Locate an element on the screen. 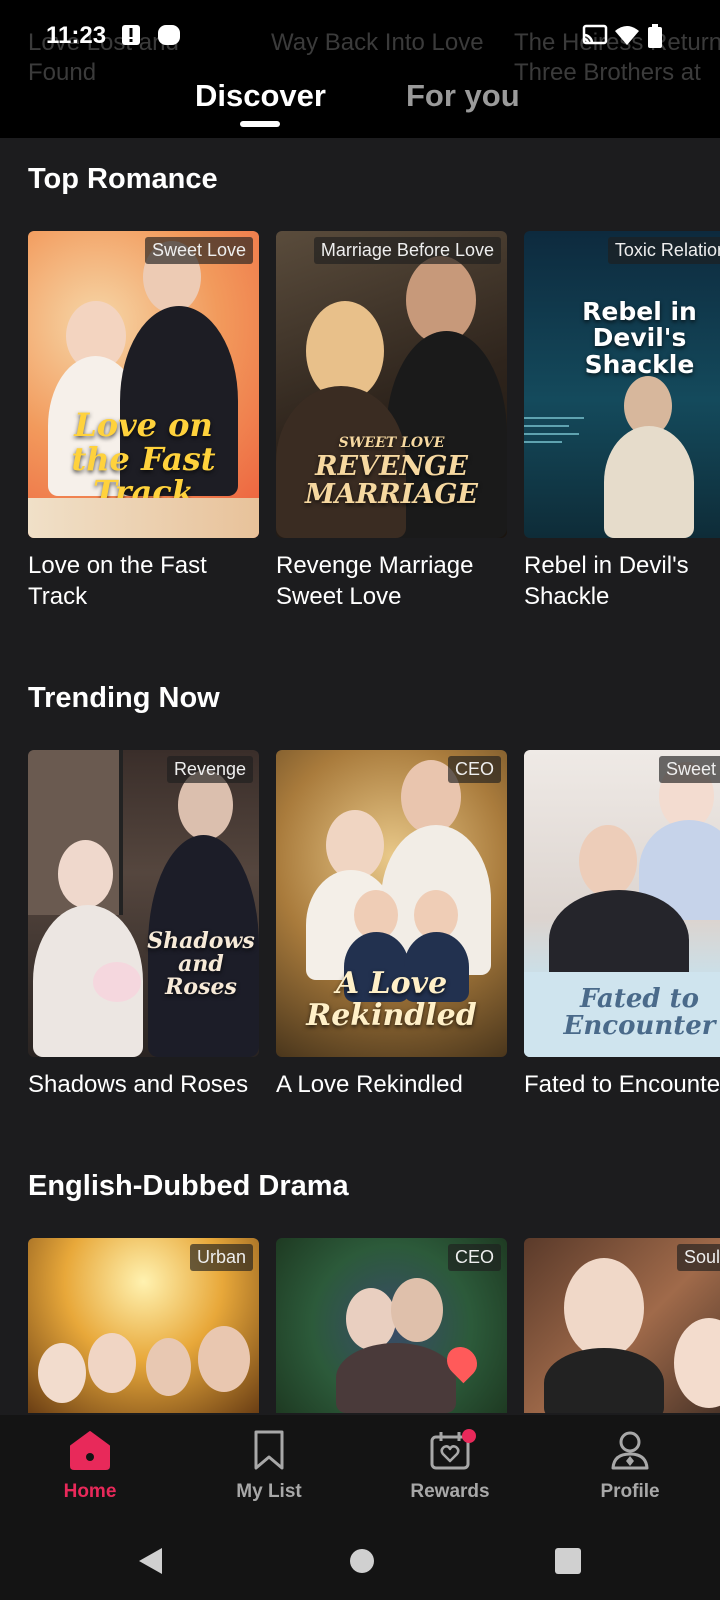 This screenshot has width=720, height=1600. notification-badge is located at coordinates (469, 1436).